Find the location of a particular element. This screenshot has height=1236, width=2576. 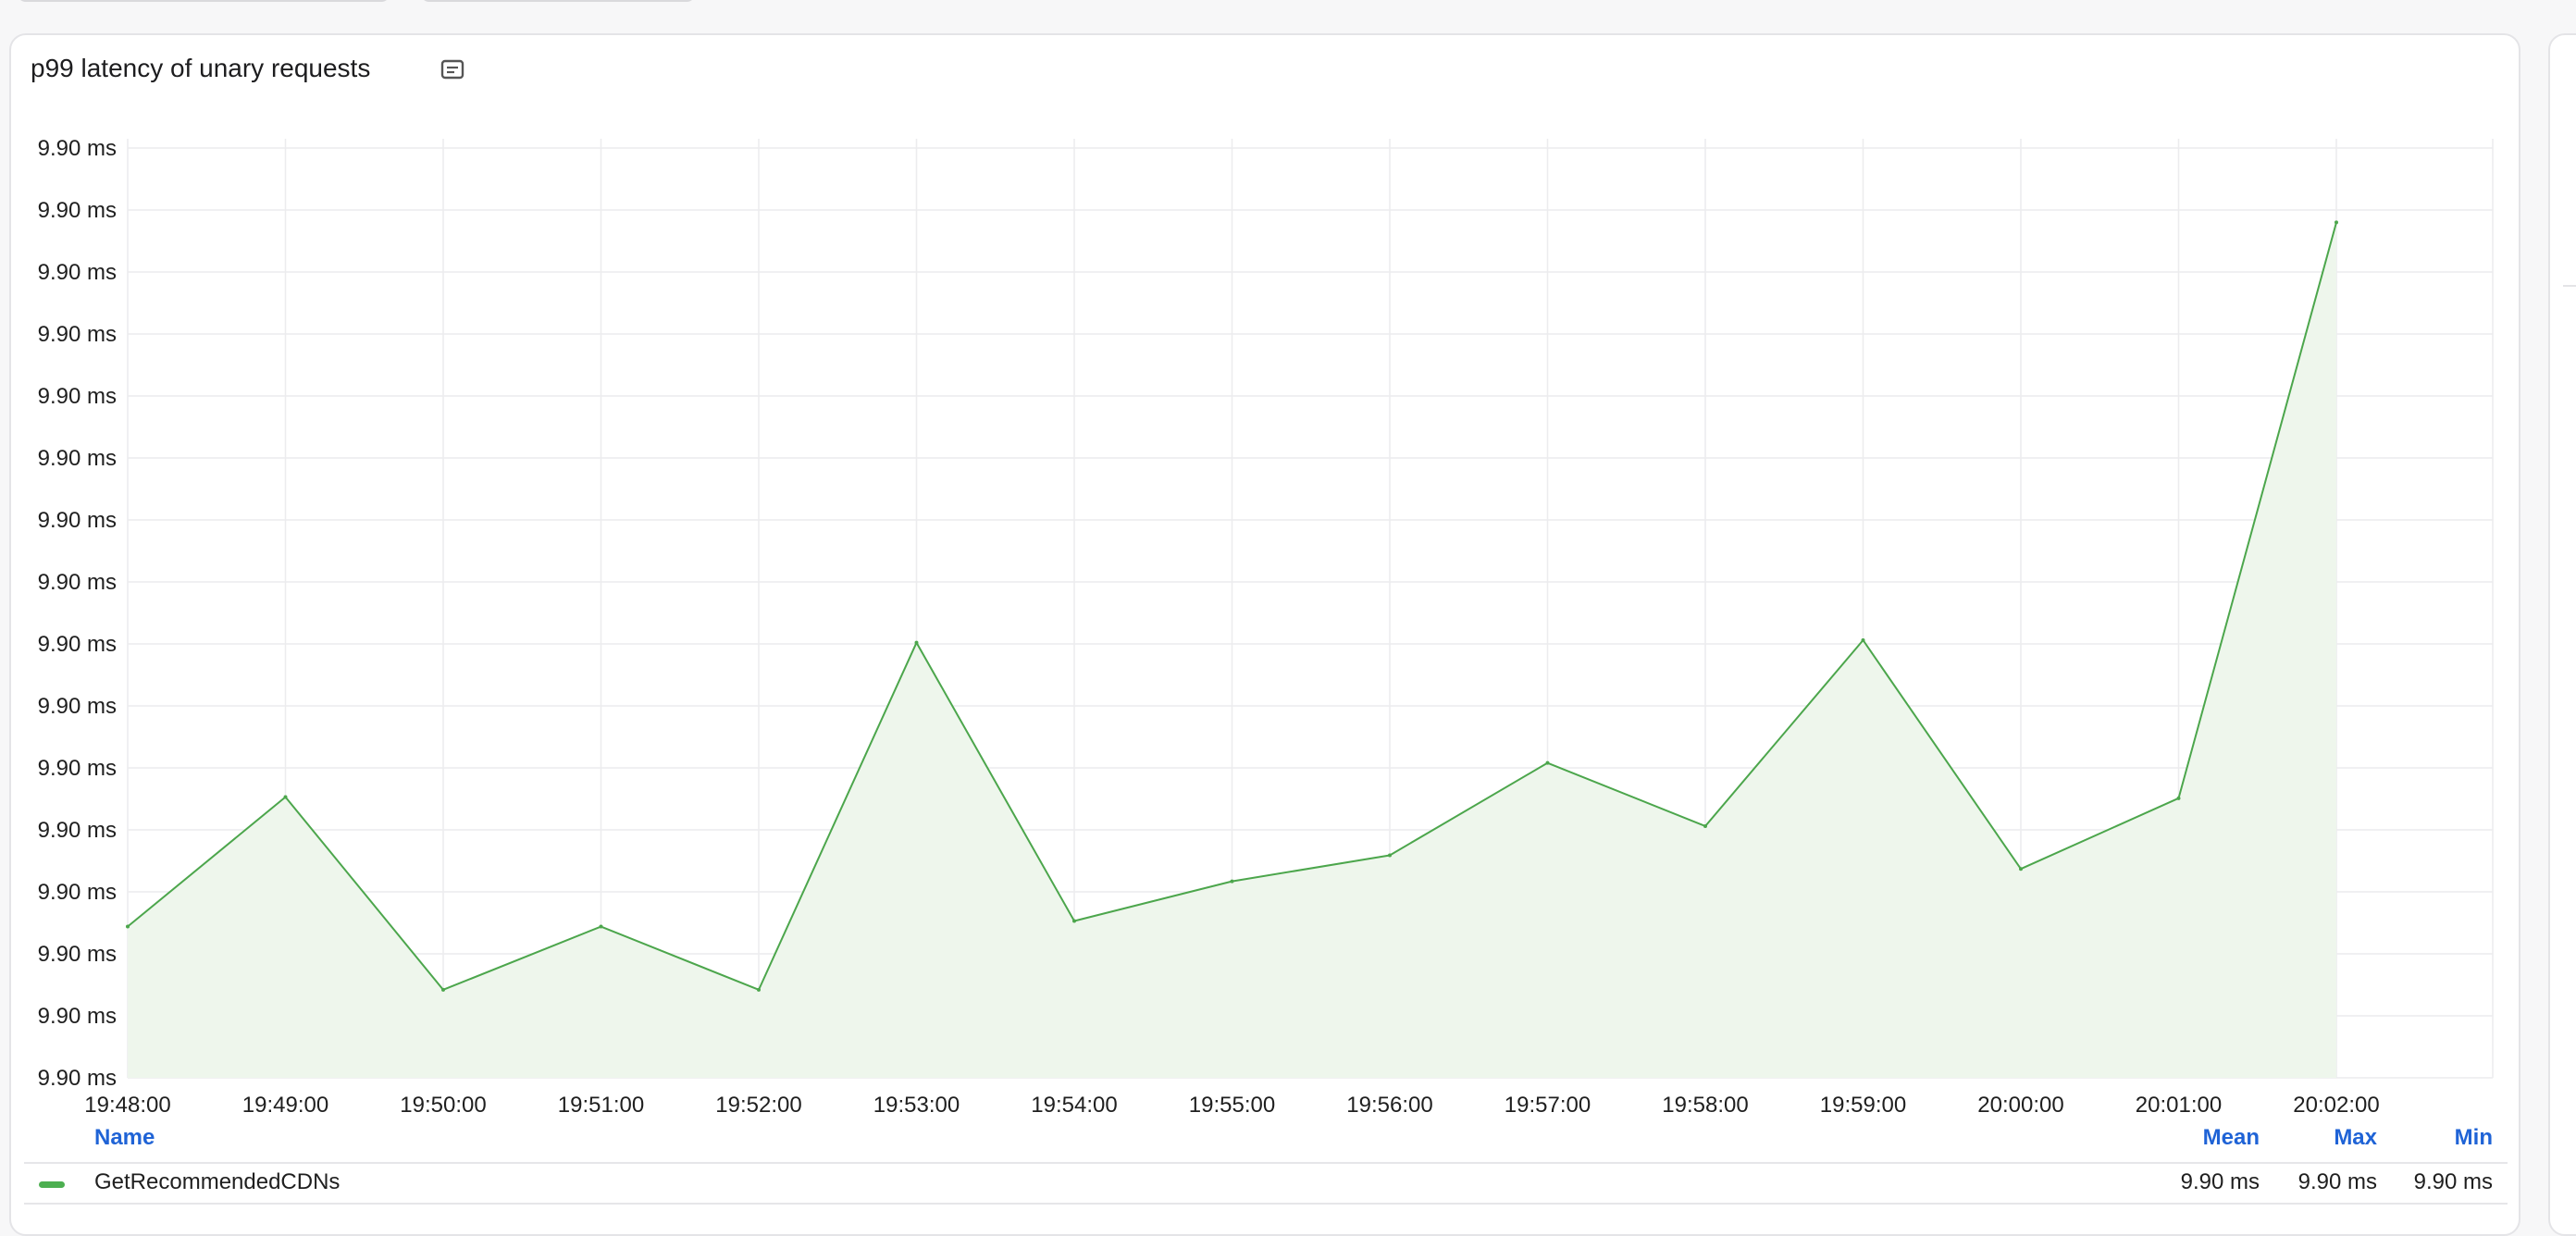

x-tick-label: 19:57:00 is located at coordinates (1548, 1105).